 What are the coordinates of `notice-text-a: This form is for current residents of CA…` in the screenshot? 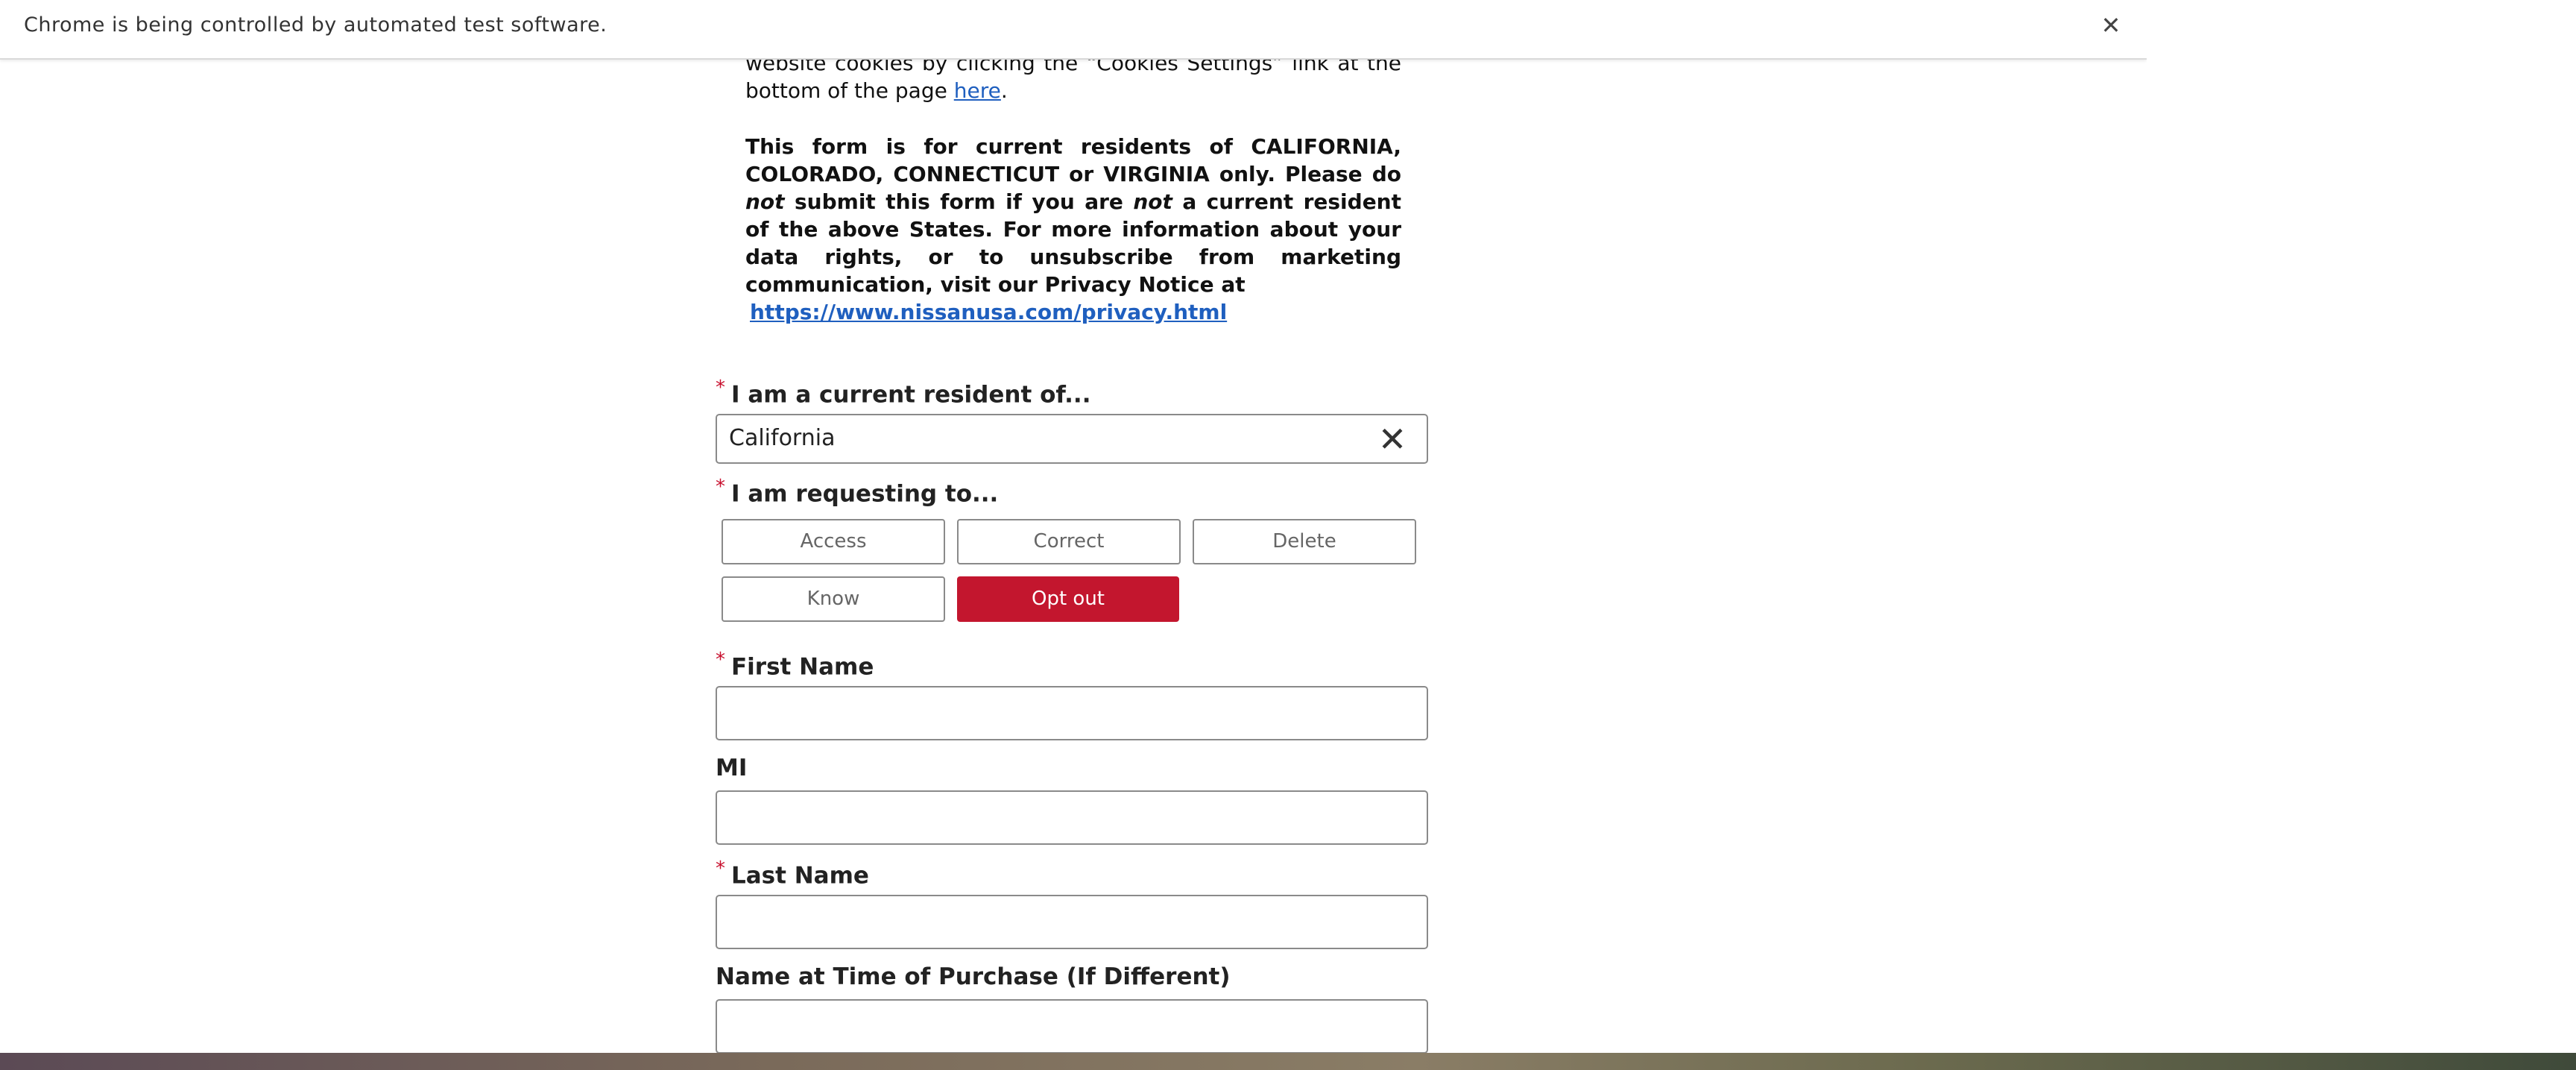 It's located at (1073, 160).